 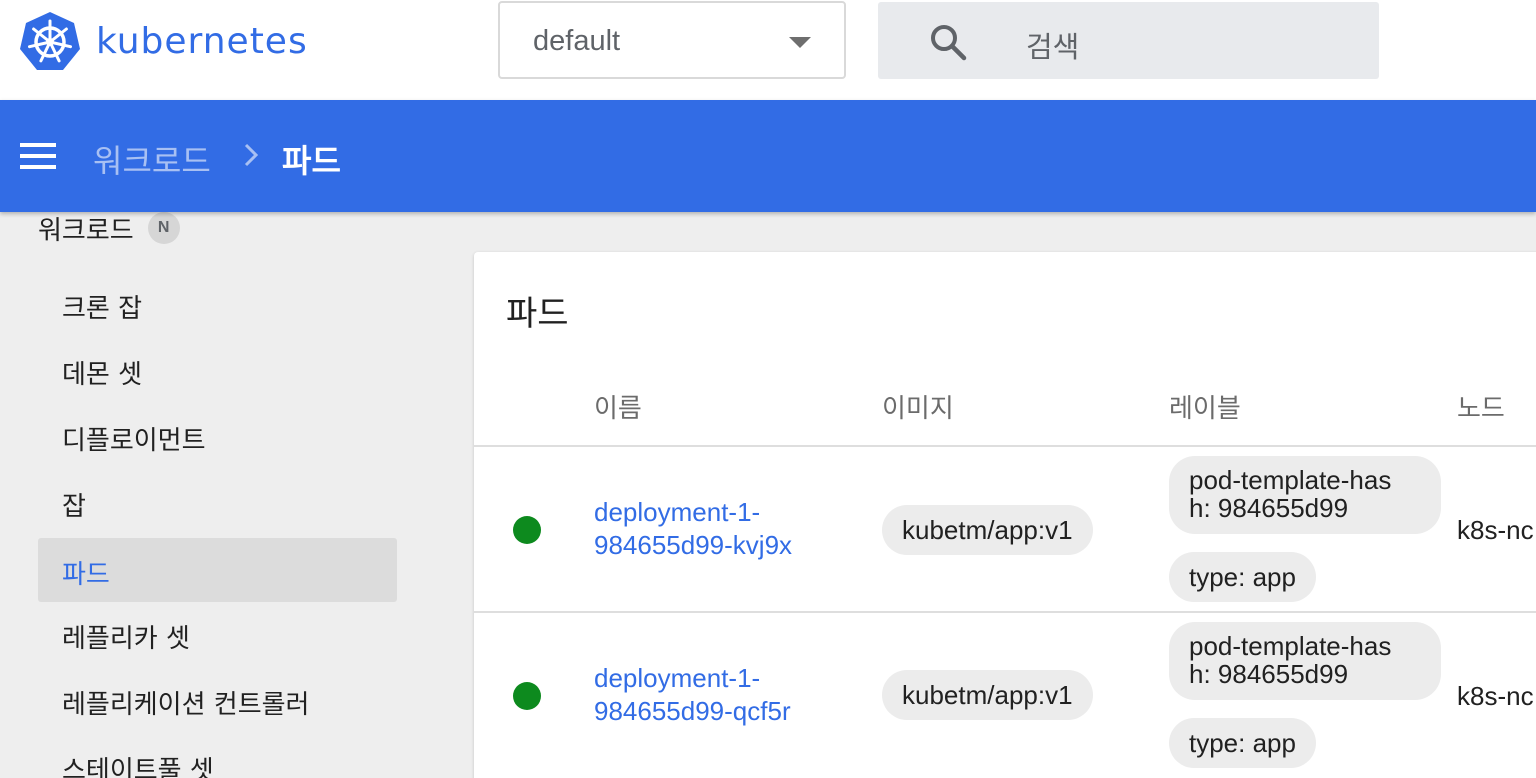 What do you see at coordinates (537, 314) in the screenshot?
I see `card-title: 파드` at bounding box center [537, 314].